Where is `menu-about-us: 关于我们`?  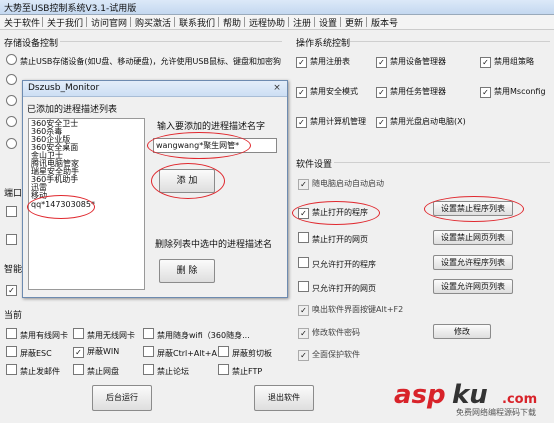
menu-about-us: 关于我们 is located at coordinates (65, 22).